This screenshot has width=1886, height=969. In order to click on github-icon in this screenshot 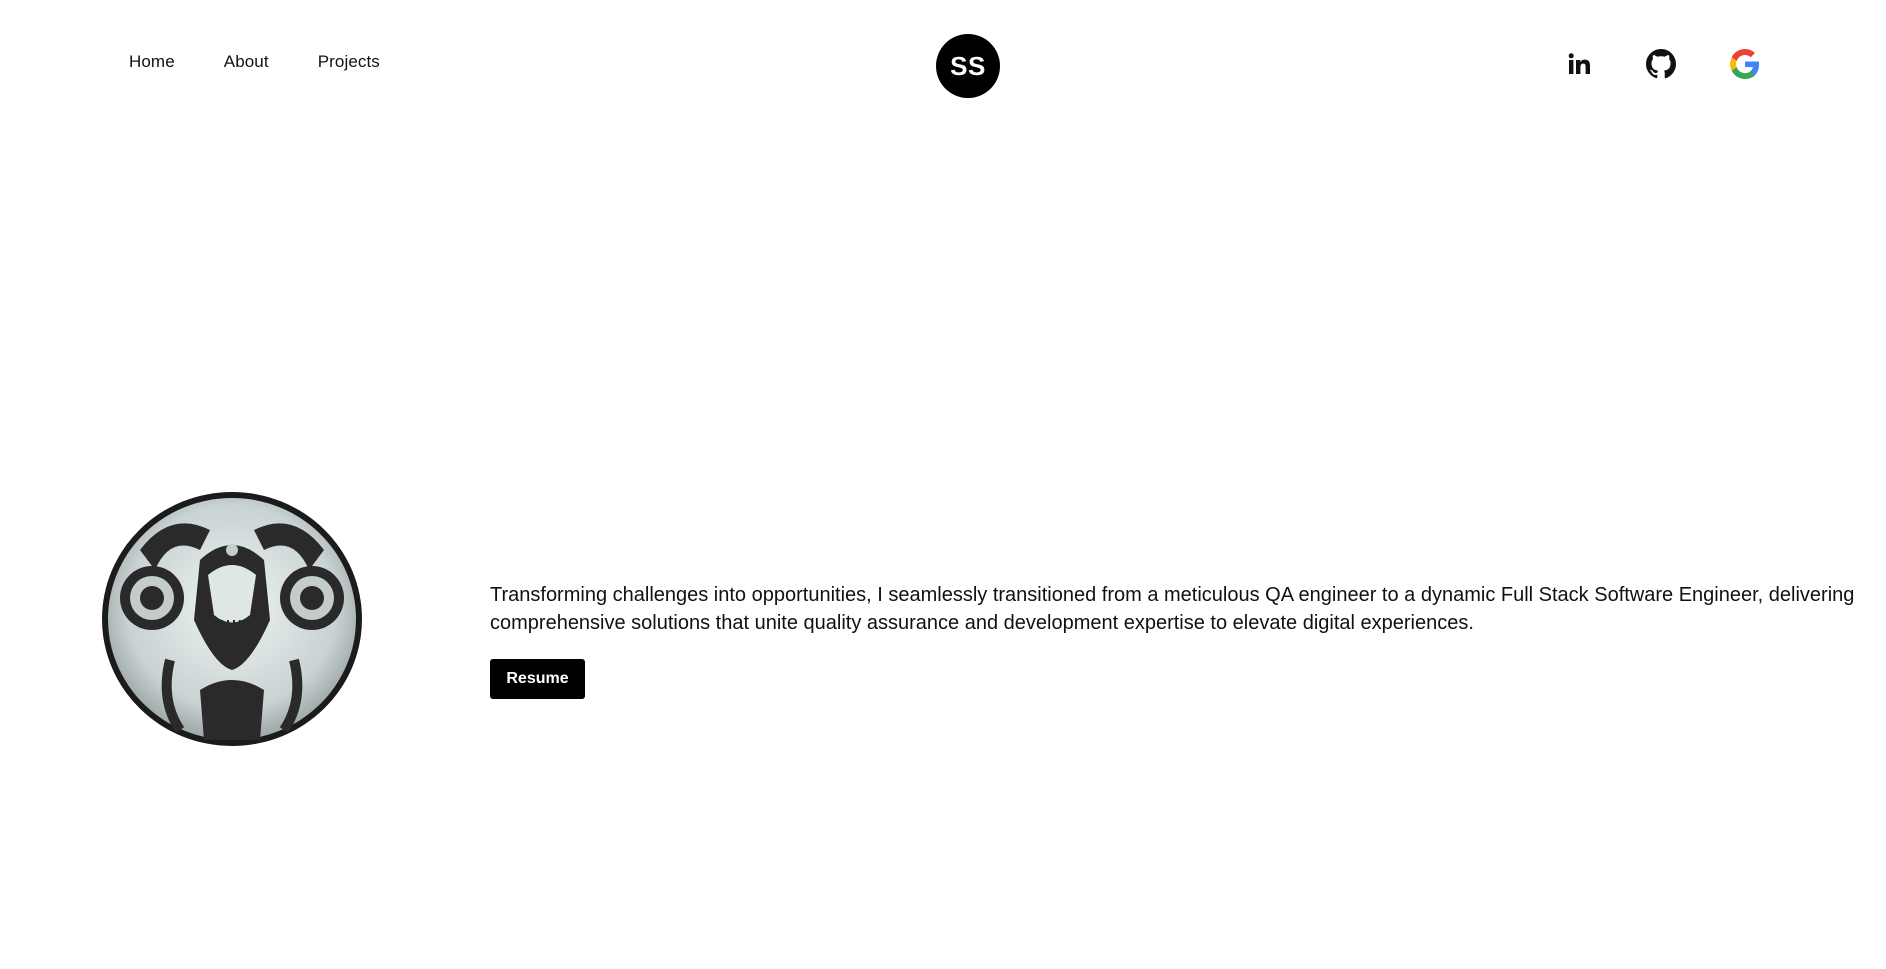, I will do `click(1661, 64)`.